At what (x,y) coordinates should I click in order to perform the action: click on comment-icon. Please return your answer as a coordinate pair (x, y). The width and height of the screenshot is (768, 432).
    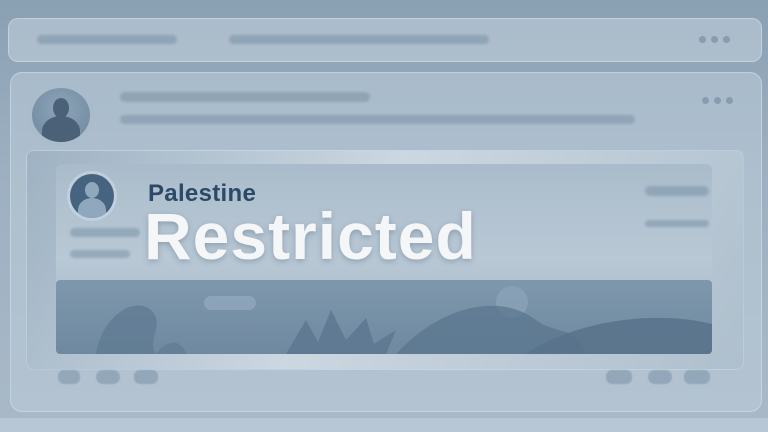
    Looking at the image, I should click on (108, 377).